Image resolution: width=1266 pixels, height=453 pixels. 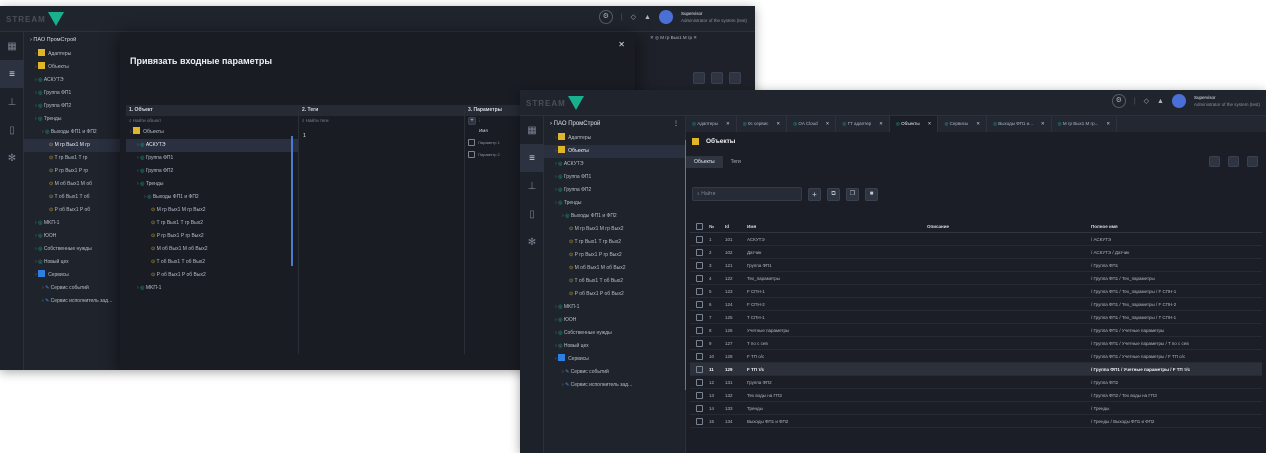 I want to click on tab-objects: Объекты, so click(x=704, y=162).